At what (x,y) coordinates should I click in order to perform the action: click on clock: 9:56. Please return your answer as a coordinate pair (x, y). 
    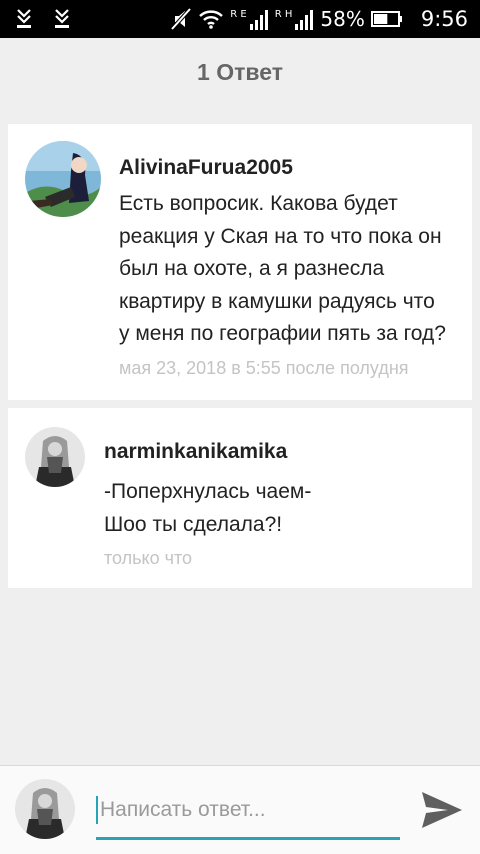
    Looking at the image, I should click on (444, 19).